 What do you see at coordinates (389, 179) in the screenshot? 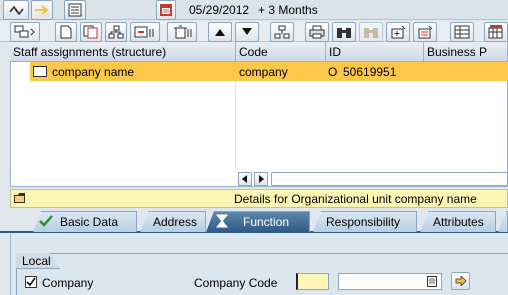
I see `horizontal-scrollbar` at bounding box center [389, 179].